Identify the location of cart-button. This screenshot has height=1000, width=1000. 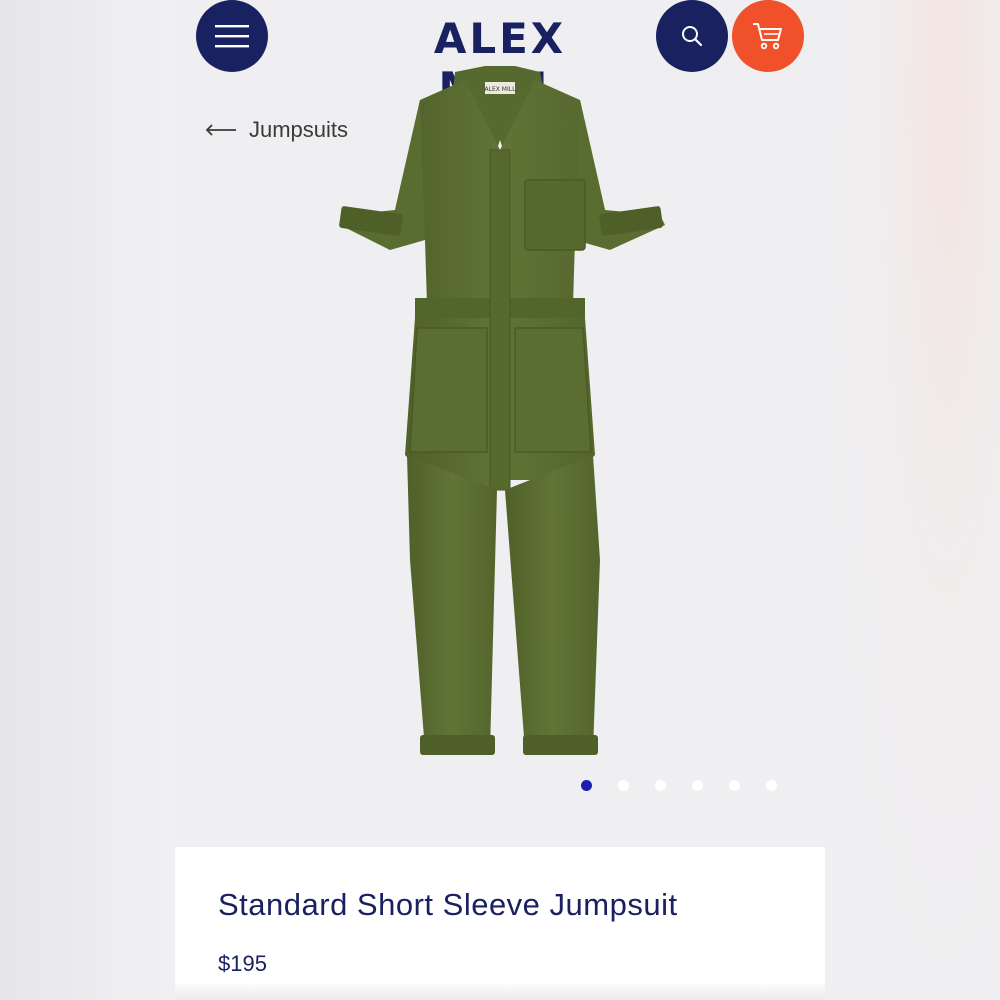
(768, 36).